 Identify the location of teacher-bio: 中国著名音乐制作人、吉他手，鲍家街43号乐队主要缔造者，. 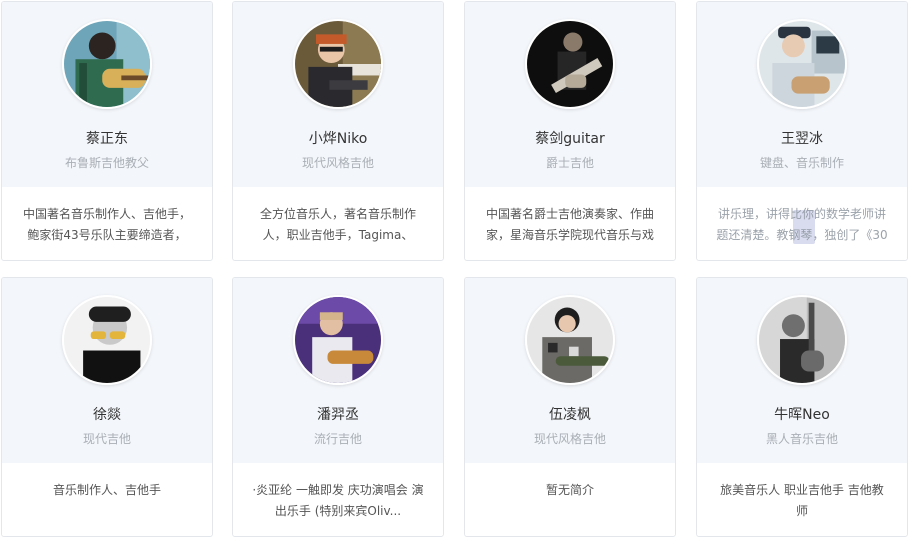
(106, 224).